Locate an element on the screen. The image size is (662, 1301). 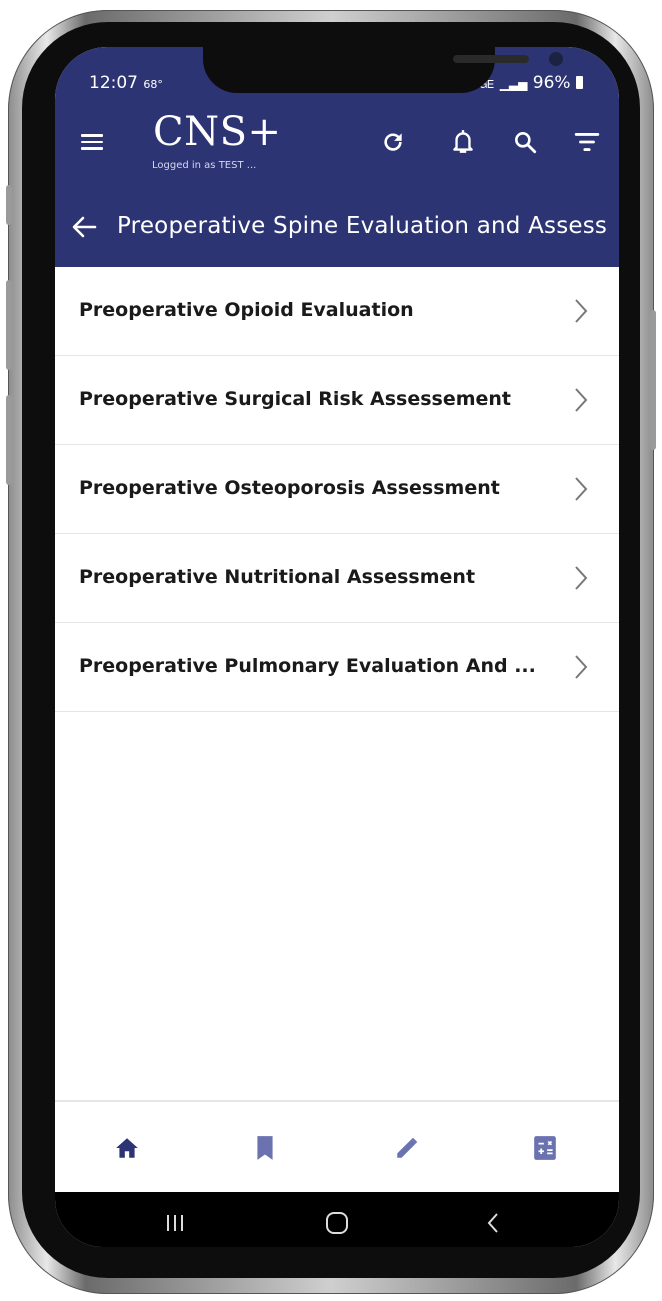
front-camera is located at coordinates (556, 59).